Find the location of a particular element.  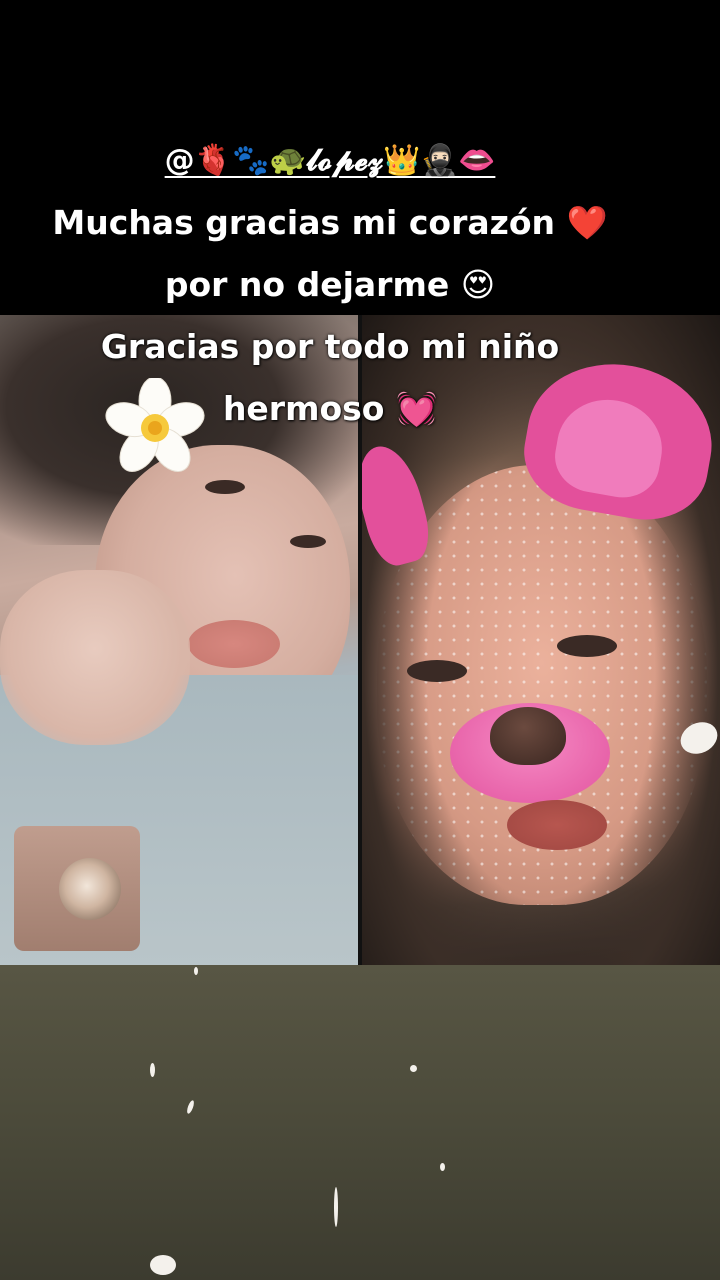

self-view-avatar is located at coordinates (90, 889).